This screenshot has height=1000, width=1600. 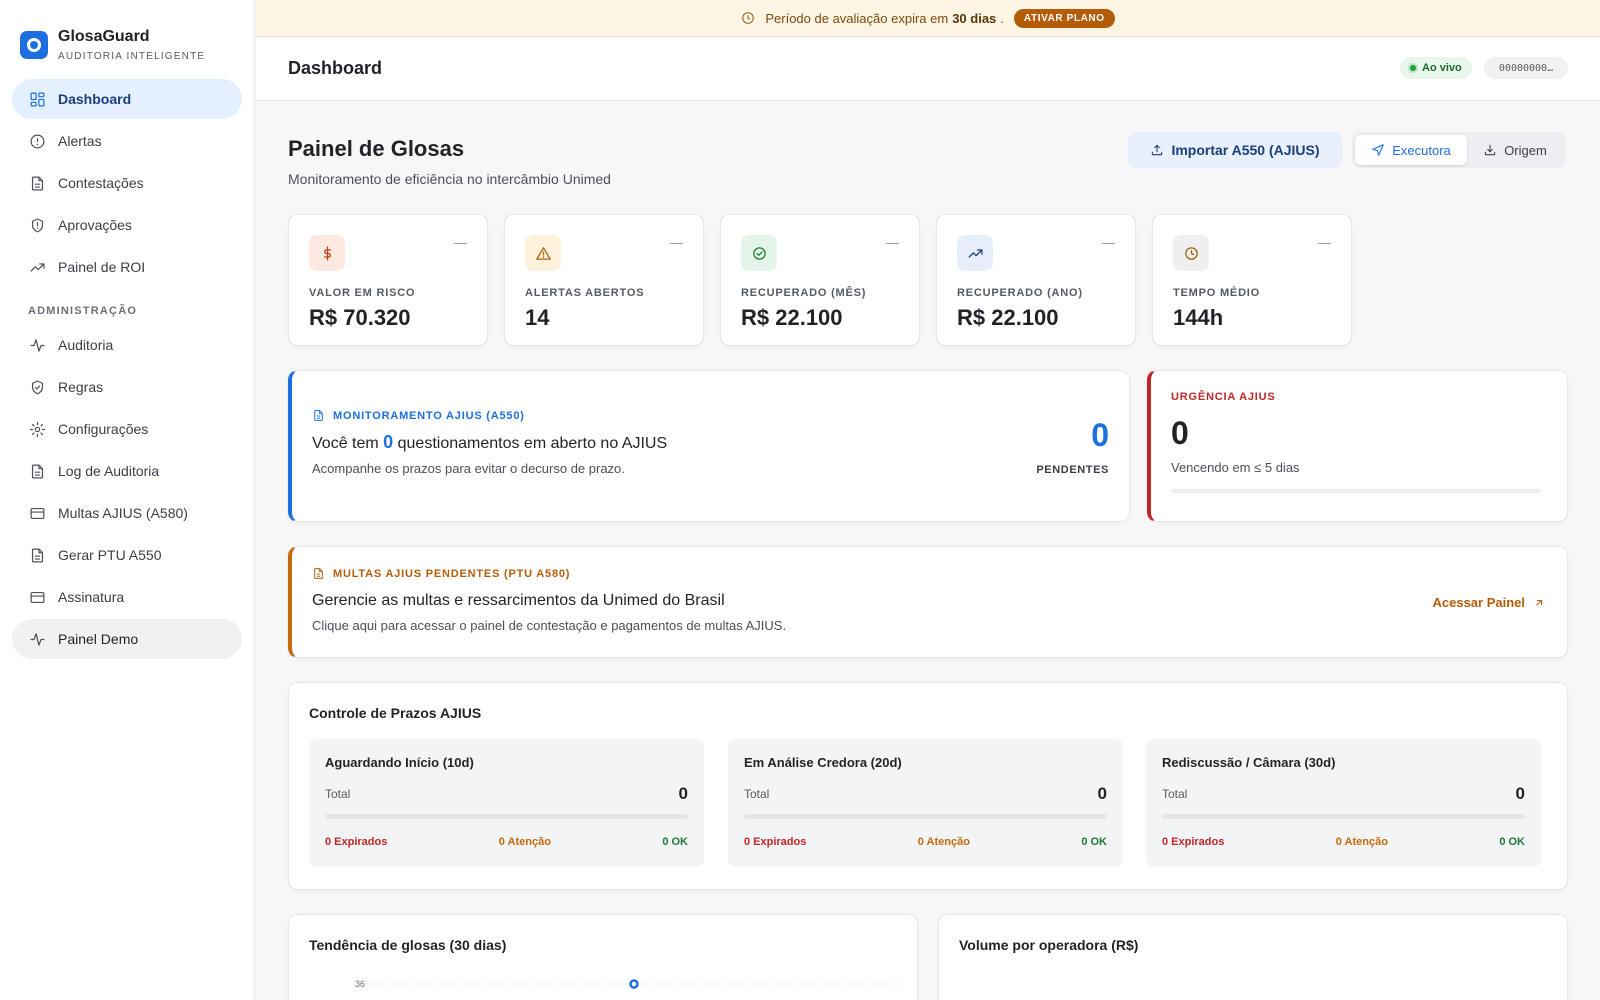 I want to click on sidebar-item-label: Painel de ROI, so click(x=102, y=267).